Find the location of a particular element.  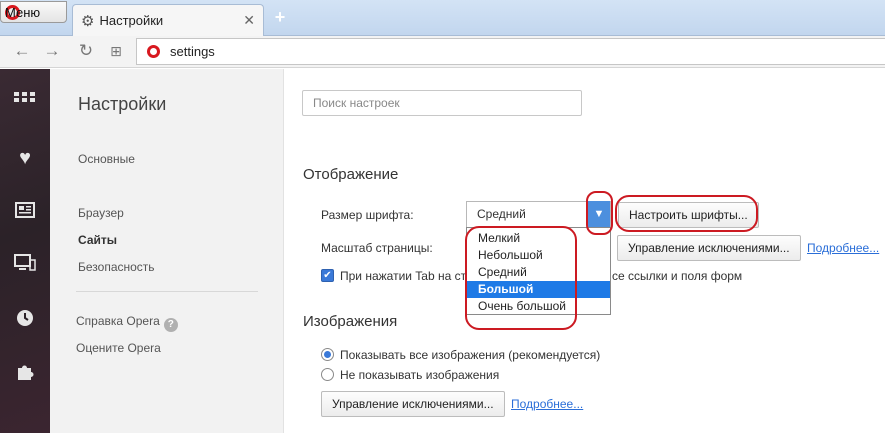

font-option: Очень большой is located at coordinates (538, 306).